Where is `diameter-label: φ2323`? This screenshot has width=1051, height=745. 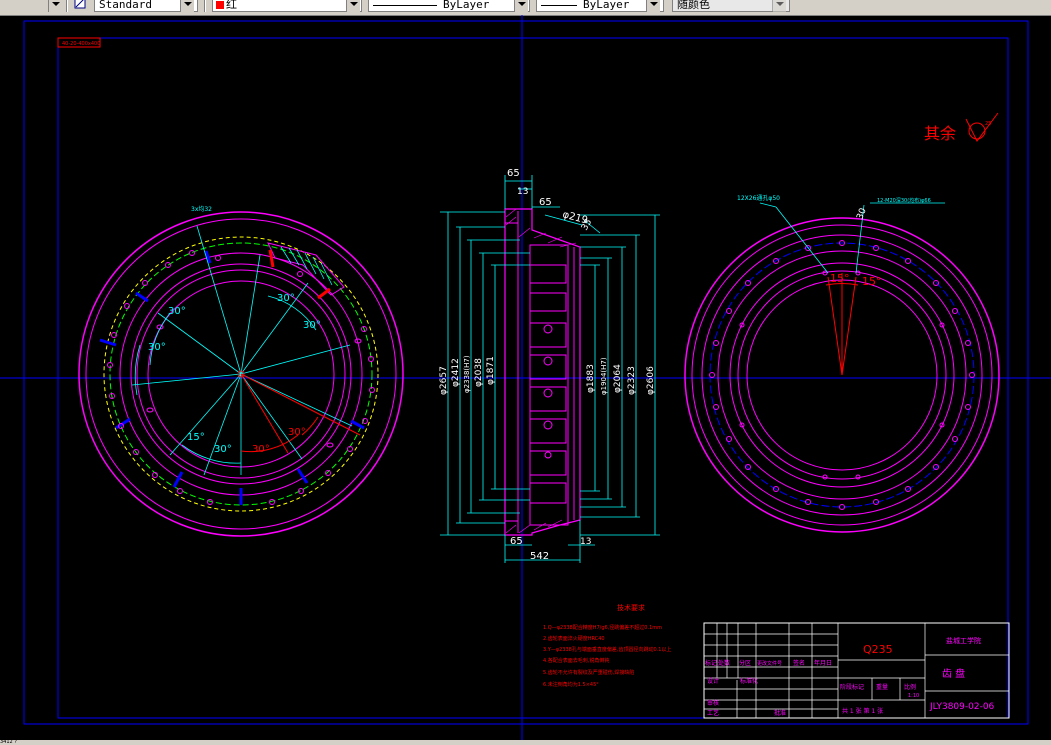 diameter-label: φ2323 is located at coordinates (632, 380).